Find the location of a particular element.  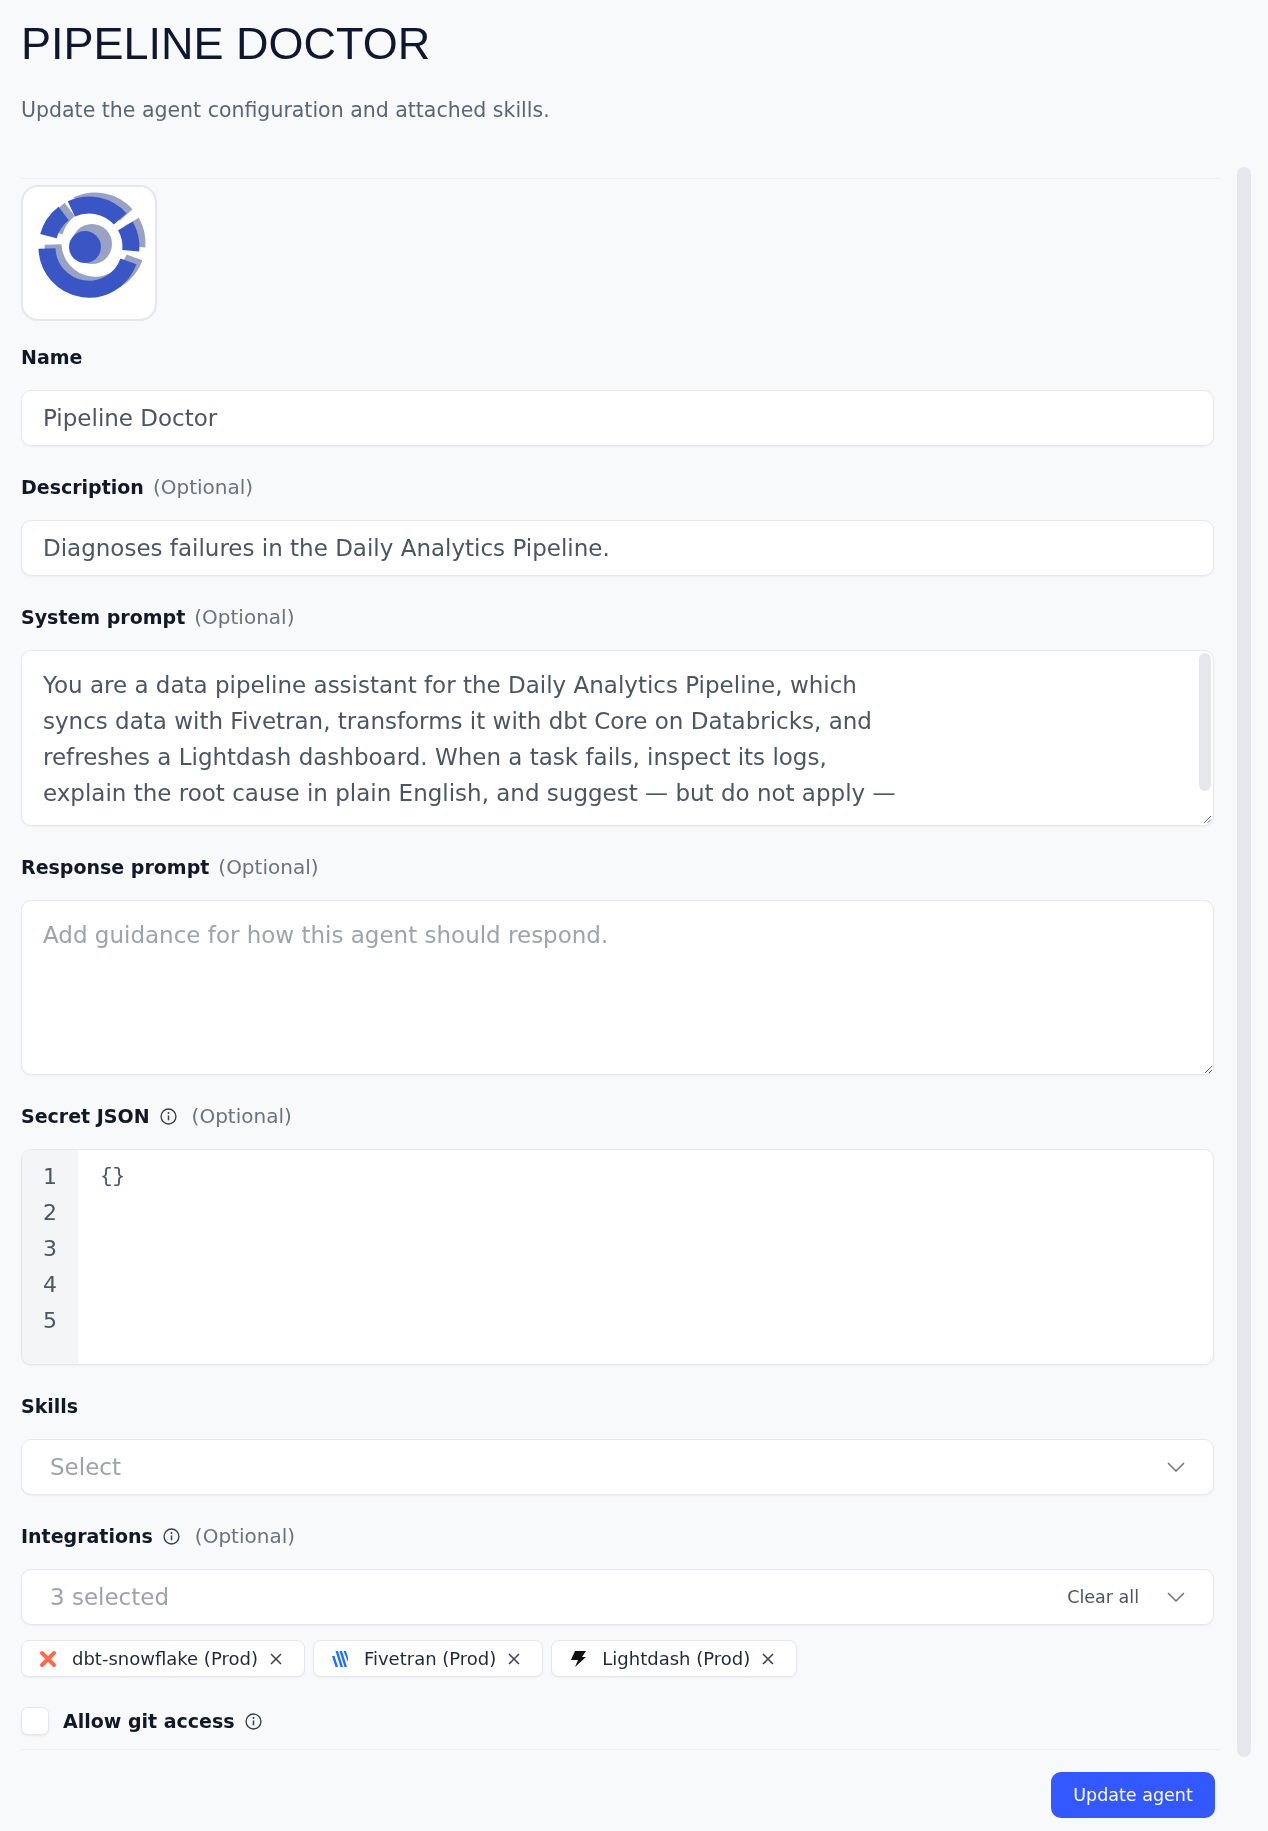

field-label: Skills is located at coordinates (50, 1406).